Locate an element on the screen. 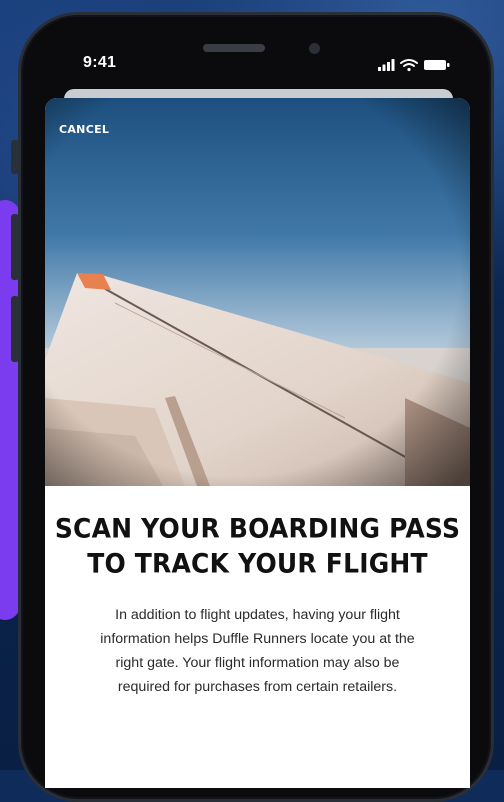 The width and height of the screenshot is (504, 802). phone-volume-up-button is located at coordinates (15, 247).